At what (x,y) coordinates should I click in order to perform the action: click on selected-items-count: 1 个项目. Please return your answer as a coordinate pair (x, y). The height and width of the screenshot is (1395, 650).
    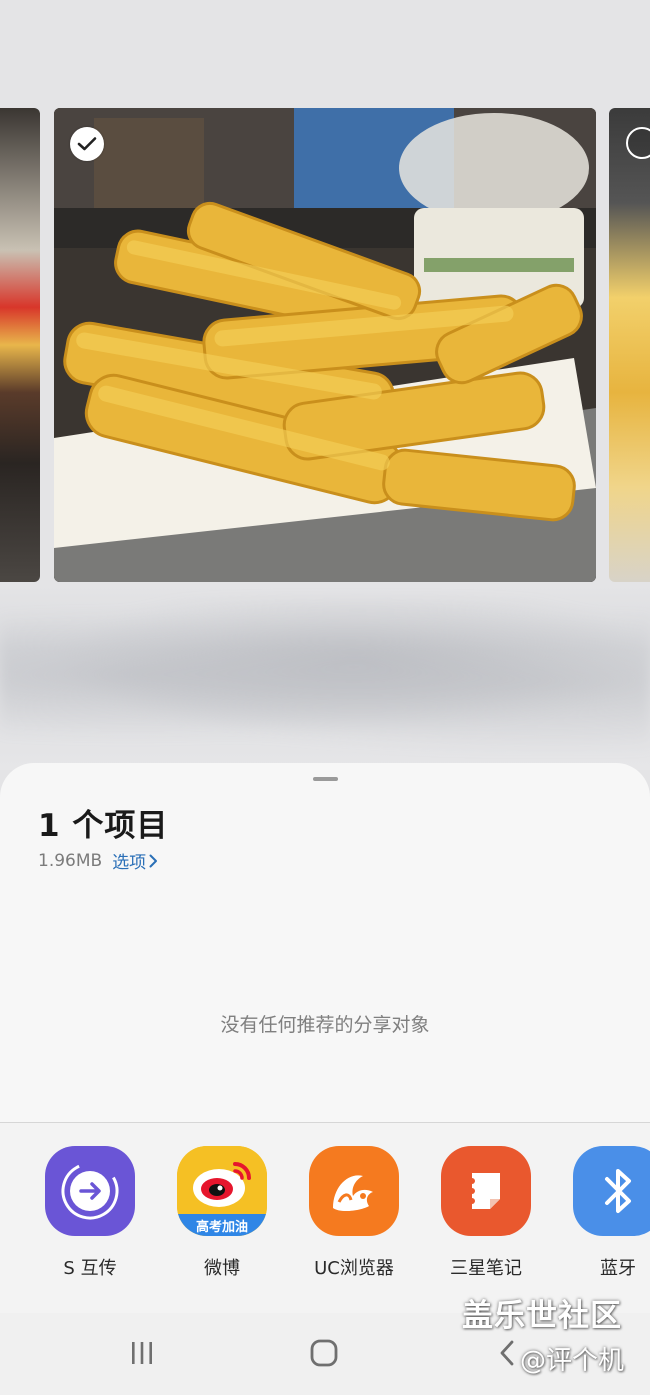
    Looking at the image, I should click on (103, 826).